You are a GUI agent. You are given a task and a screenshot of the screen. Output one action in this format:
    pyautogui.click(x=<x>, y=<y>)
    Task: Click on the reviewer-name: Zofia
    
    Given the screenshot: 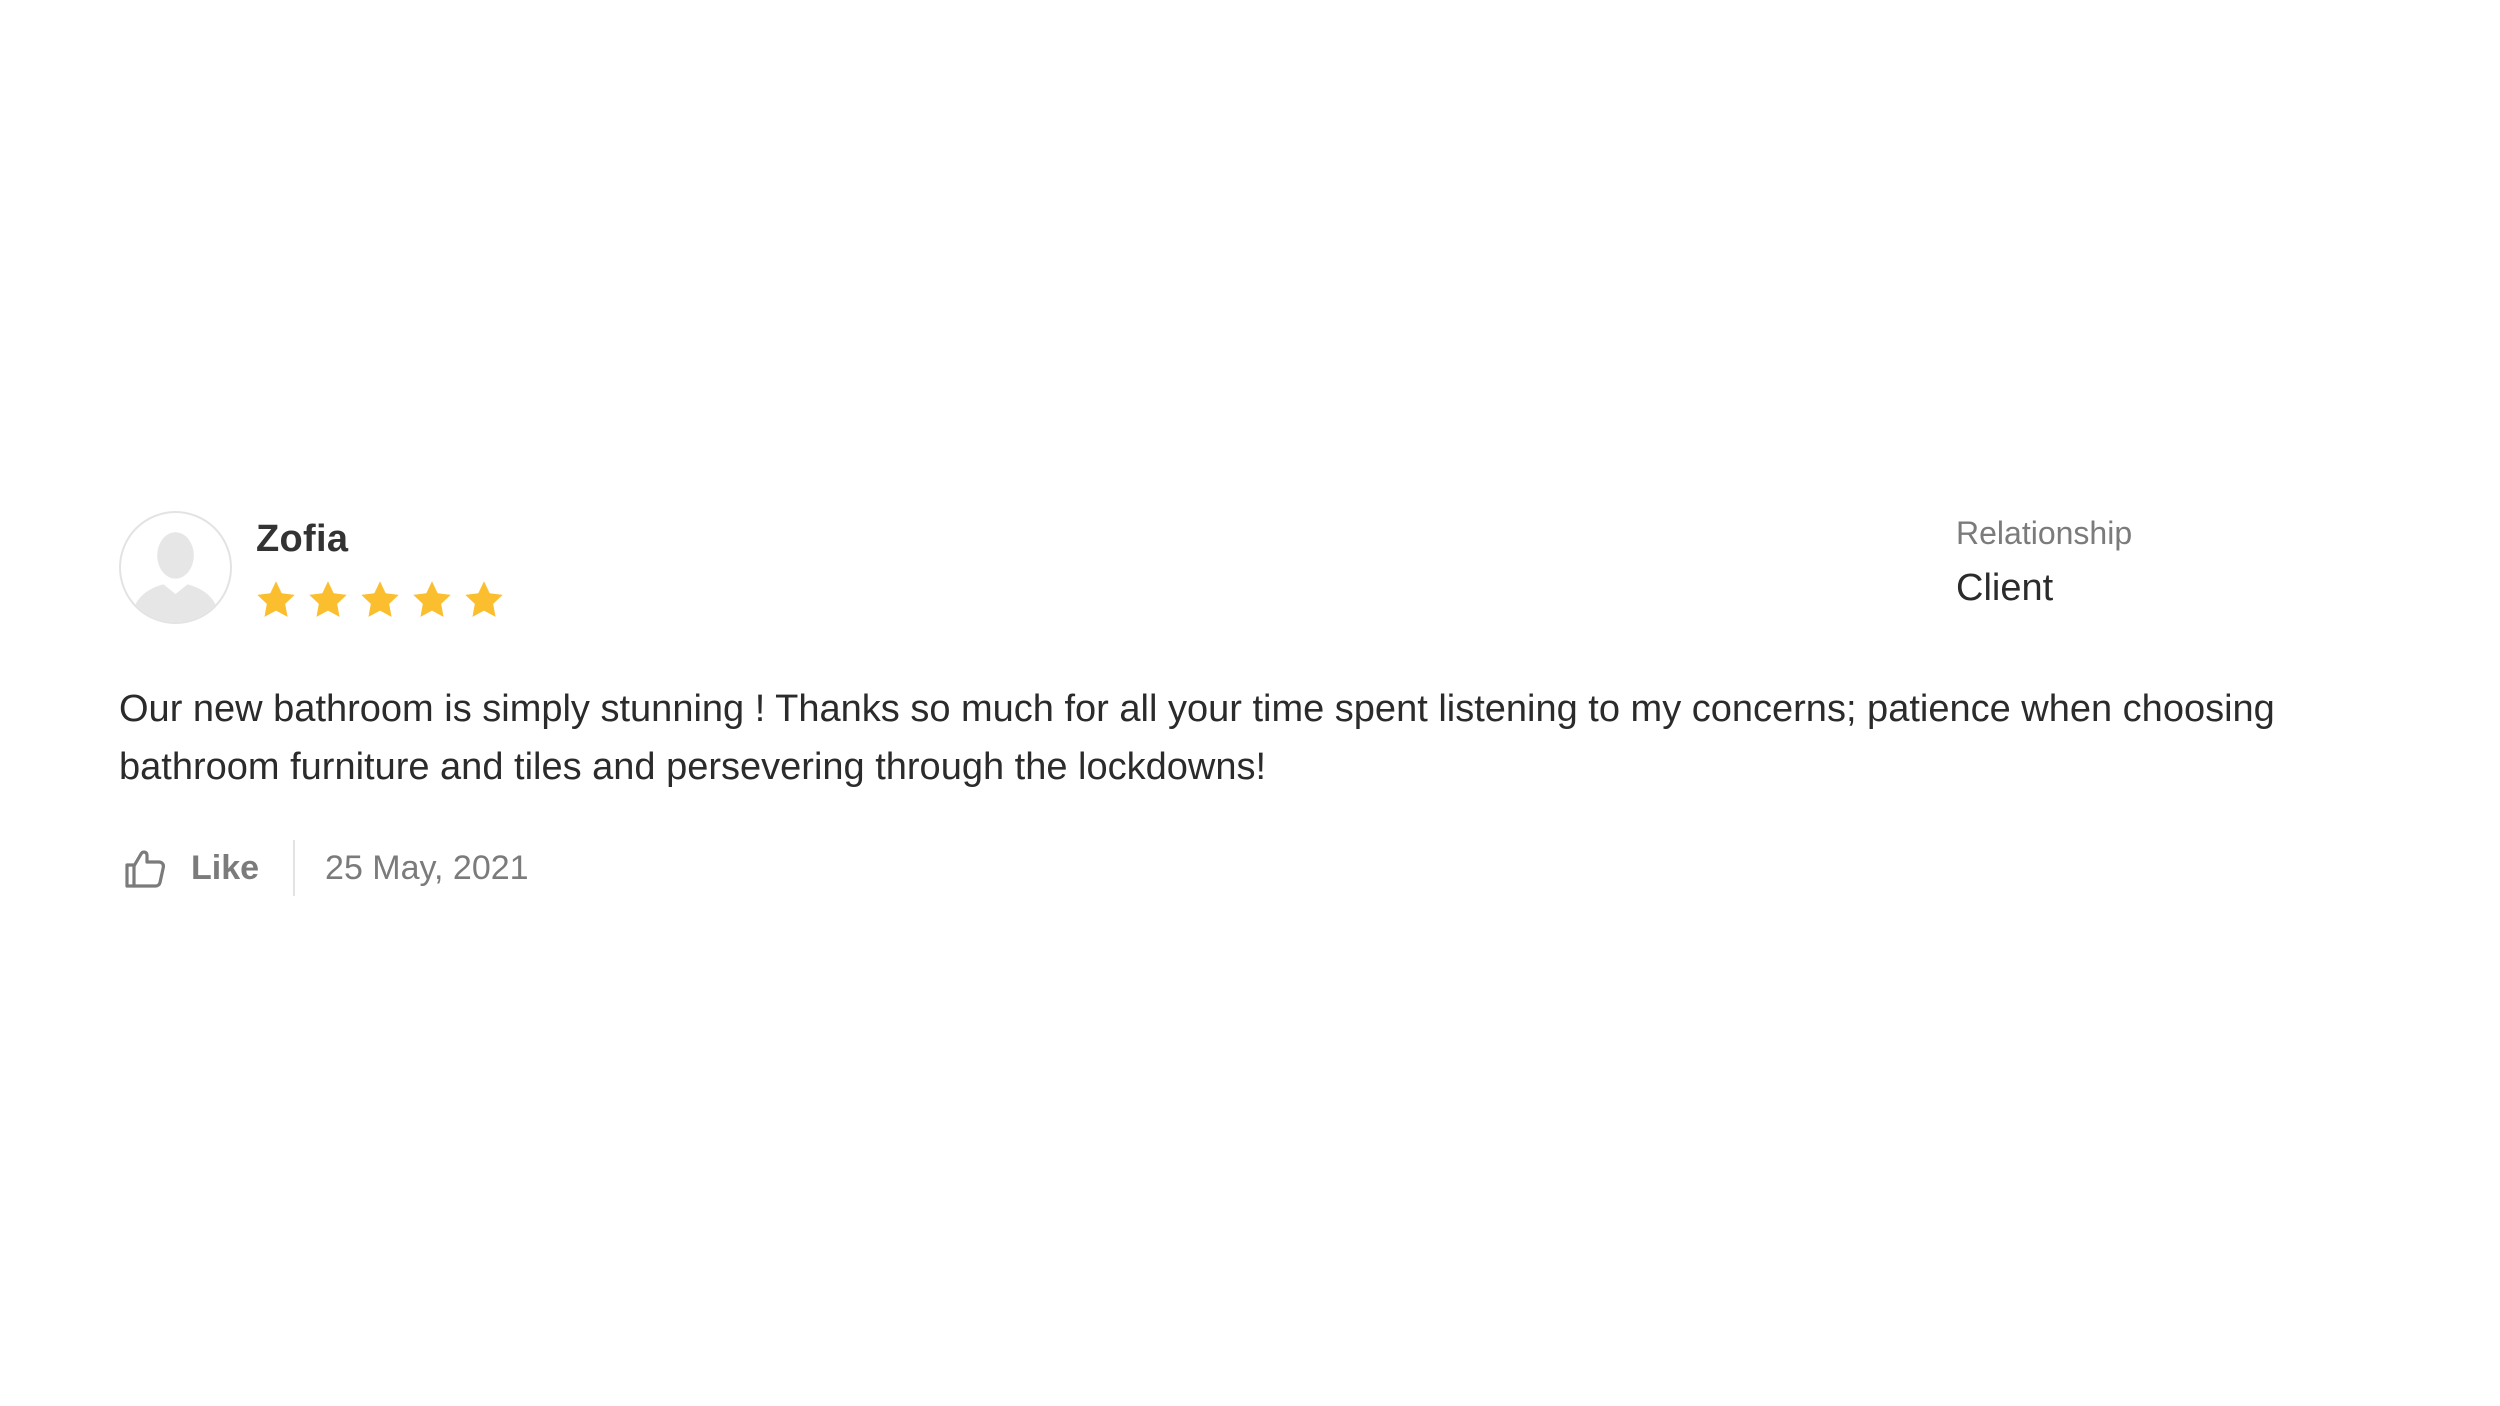 What is the action you would take?
    pyautogui.click(x=302, y=539)
    